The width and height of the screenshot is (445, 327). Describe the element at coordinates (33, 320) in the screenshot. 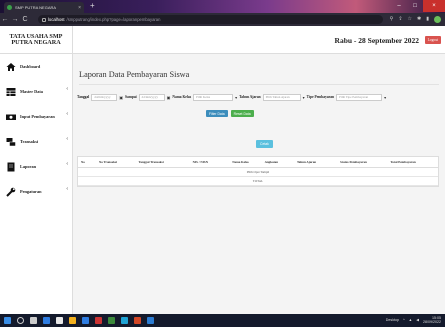

I see `task-view-icon` at that location.